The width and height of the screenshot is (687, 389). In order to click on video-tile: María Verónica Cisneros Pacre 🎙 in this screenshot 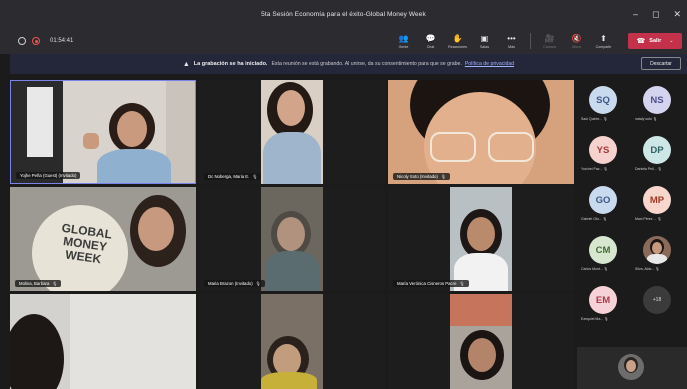, I will do `click(481, 239)`.